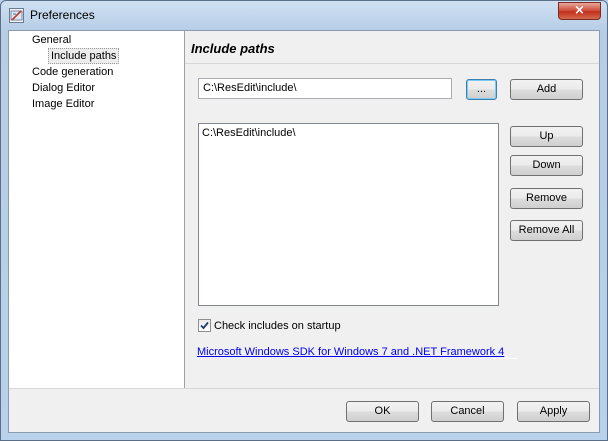 The height and width of the screenshot is (441, 608). Describe the element at coordinates (304, 15) in the screenshot. I see `title-bar: Preferences ×` at that location.